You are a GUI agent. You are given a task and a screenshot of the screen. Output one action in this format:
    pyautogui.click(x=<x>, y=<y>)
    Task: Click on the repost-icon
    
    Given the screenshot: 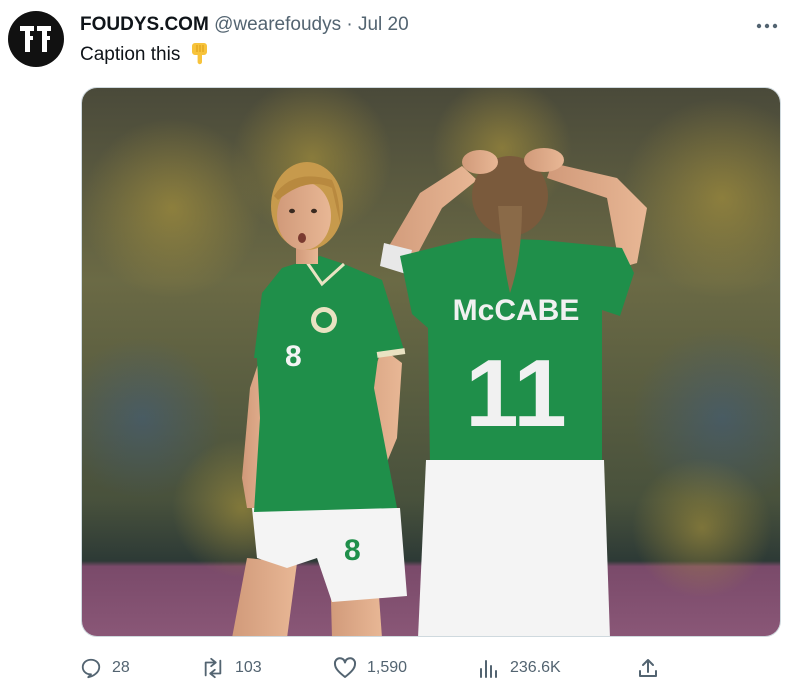 What is the action you would take?
    pyautogui.click(x=213, y=668)
    